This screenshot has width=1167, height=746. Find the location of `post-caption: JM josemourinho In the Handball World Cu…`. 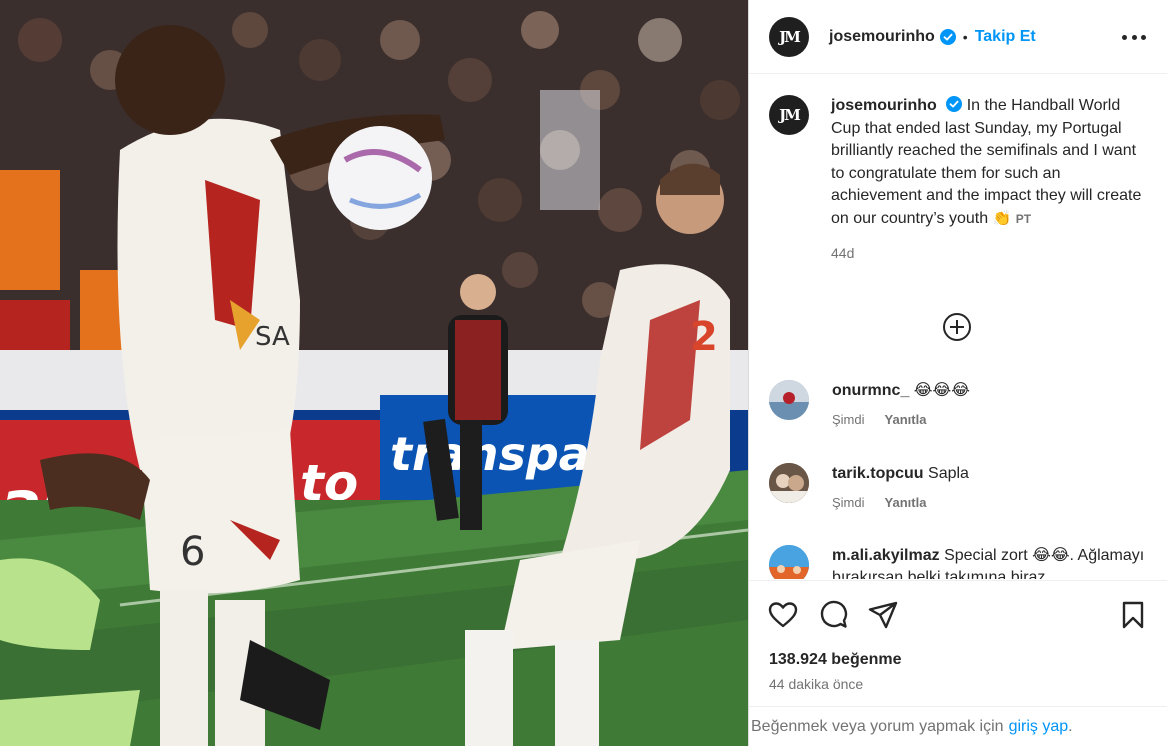

post-caption: JM josemourinho In the Handball World Cu… is located at coordinates (959, 180).